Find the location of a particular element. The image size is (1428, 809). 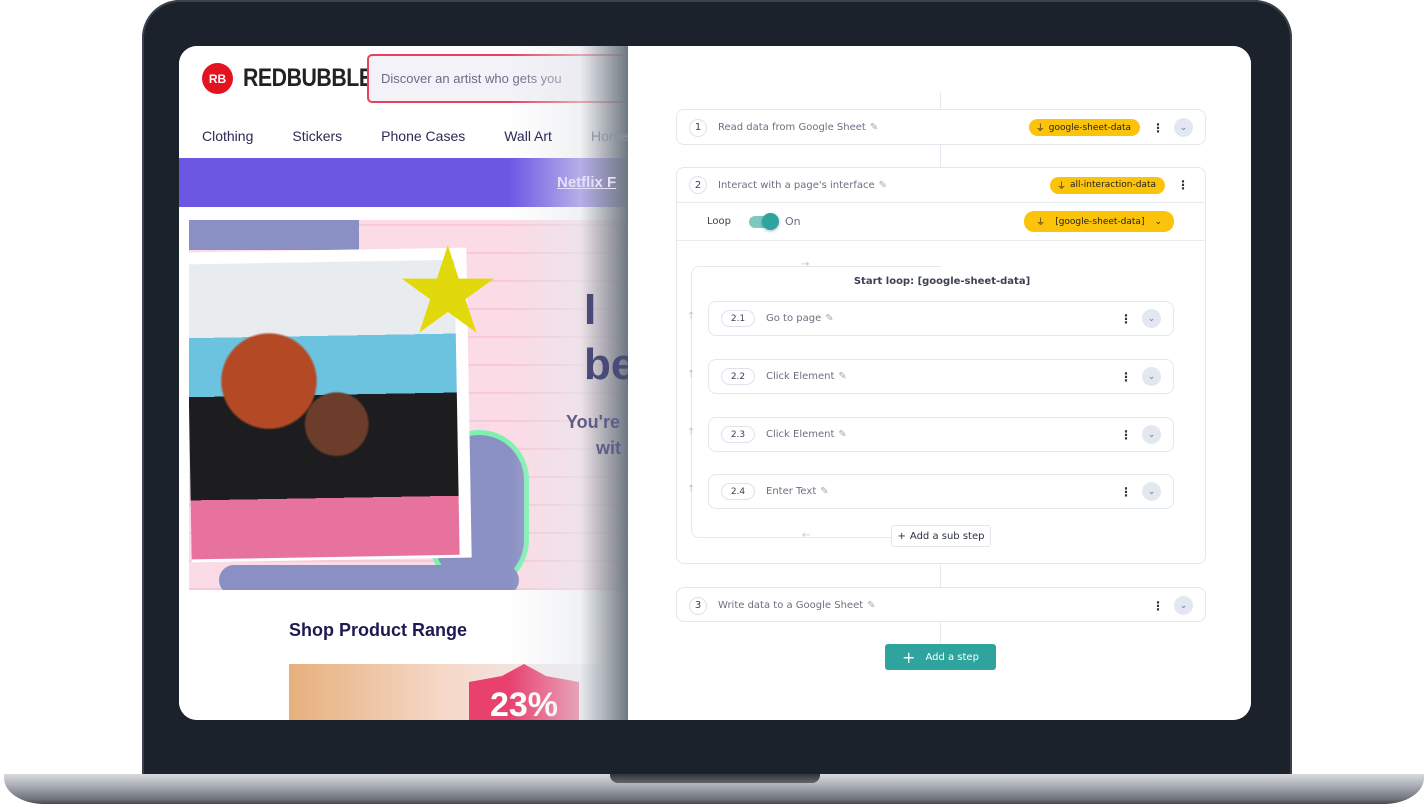

banner-link: Netflix F is located at coordinates (586, 182).